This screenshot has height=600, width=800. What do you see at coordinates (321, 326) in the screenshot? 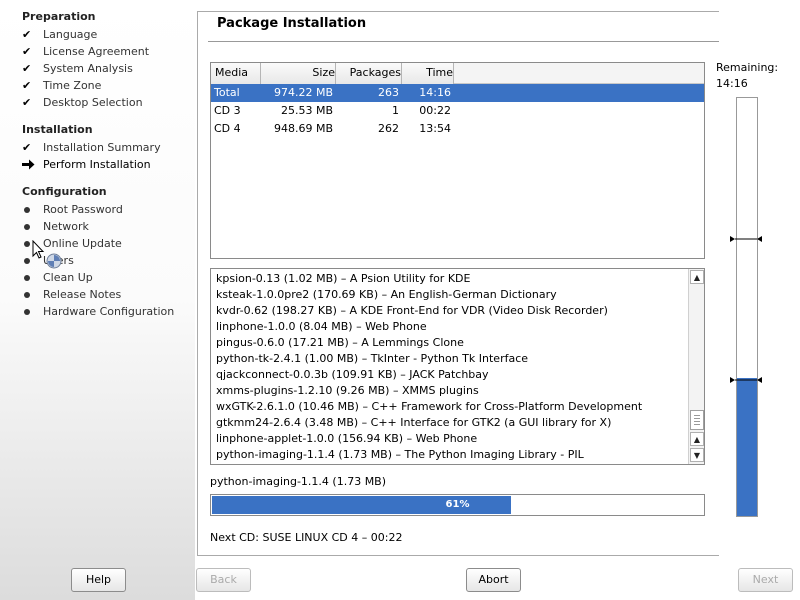
I see `log-line: linphone-1.0.0 (8.04 MB) – Web Phone` at bounding box center [321, 326].